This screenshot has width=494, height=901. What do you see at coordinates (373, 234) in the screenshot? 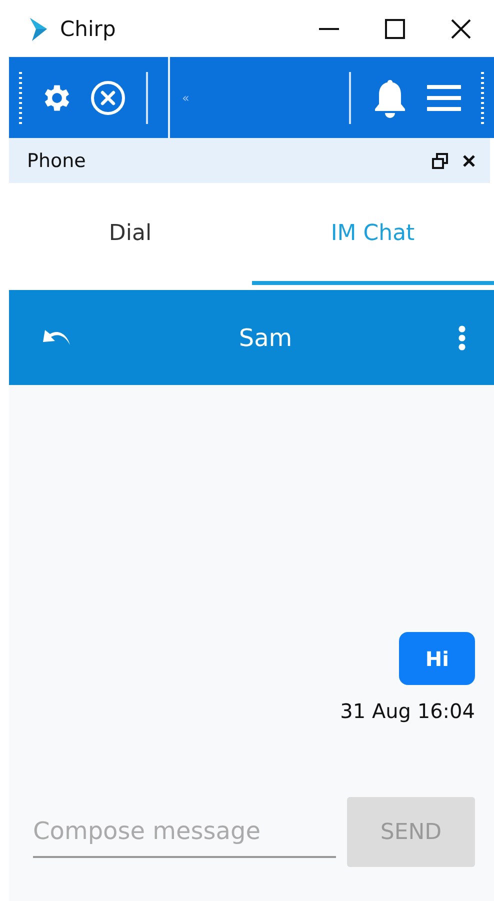
I see `tab: IM Chat` at bounding box center [373, 234].